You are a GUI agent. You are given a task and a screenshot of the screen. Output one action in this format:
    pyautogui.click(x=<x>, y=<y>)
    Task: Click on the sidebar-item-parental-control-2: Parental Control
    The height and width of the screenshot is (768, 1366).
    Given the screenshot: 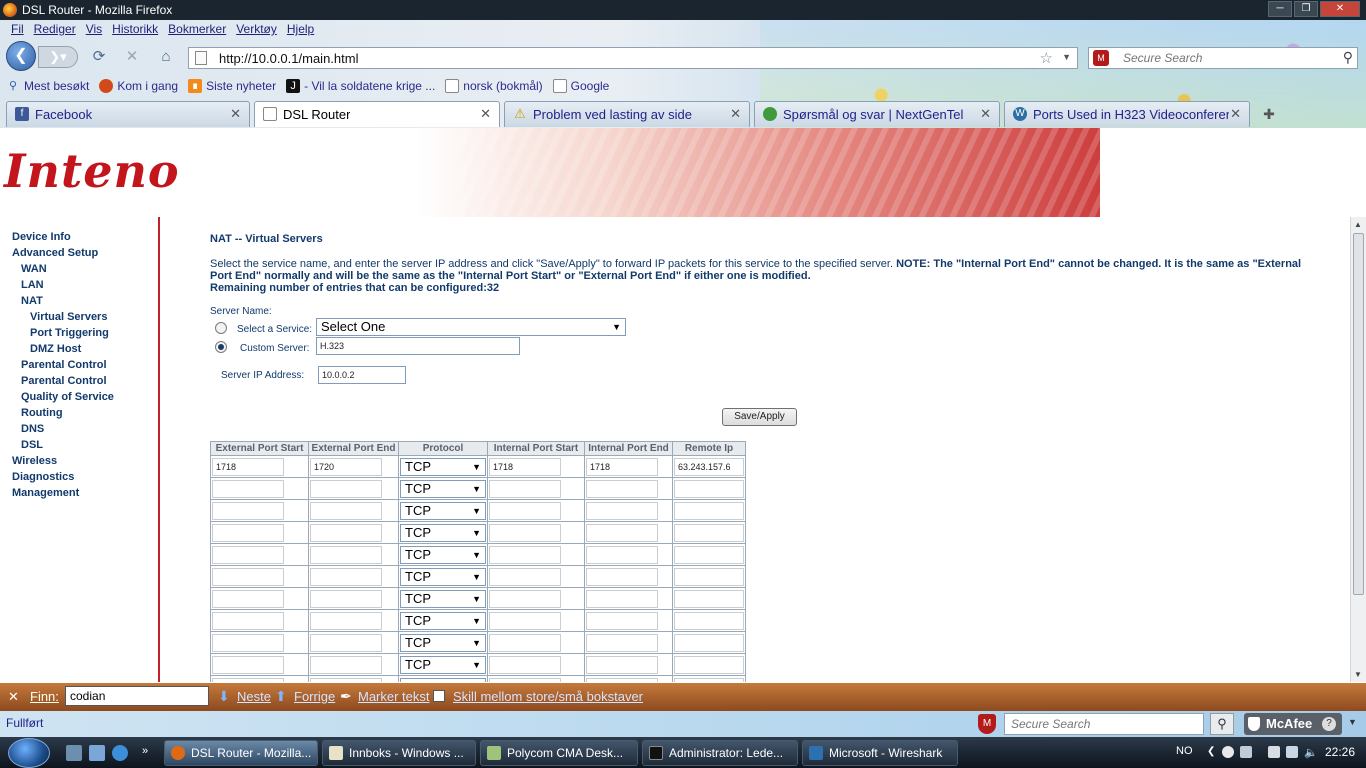 What is the action you would take?
    pyautogui.click(x=64, y=381)
    